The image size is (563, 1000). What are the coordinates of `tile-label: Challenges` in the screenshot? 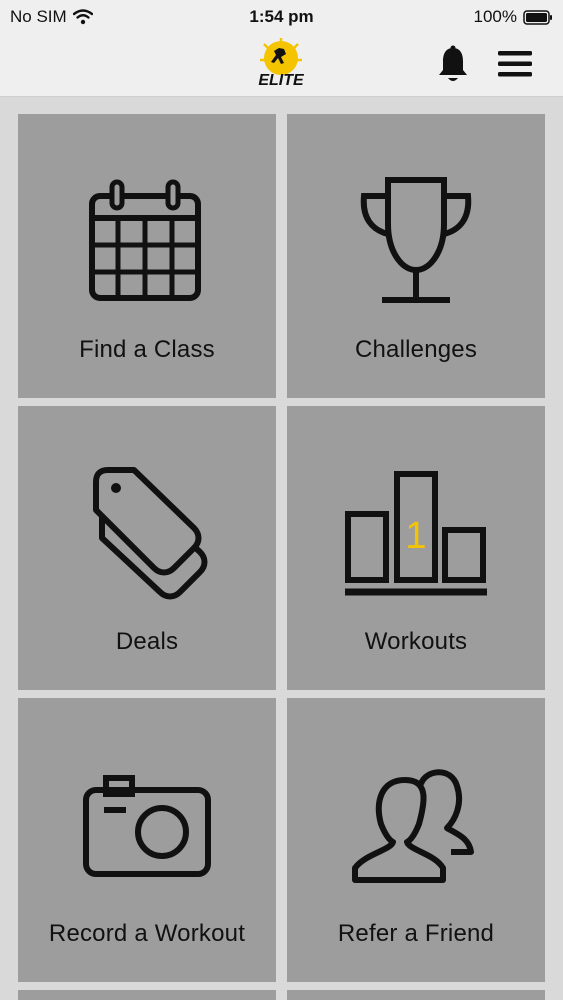 It's located at (416, 349).